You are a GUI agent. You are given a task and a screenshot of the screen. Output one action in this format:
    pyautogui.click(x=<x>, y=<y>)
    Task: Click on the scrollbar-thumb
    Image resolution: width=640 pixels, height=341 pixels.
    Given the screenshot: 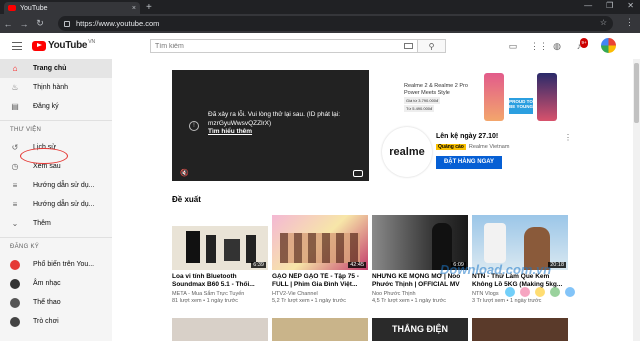 What is the action you would take?
    pyautogui.click(x=636, y=93)
    